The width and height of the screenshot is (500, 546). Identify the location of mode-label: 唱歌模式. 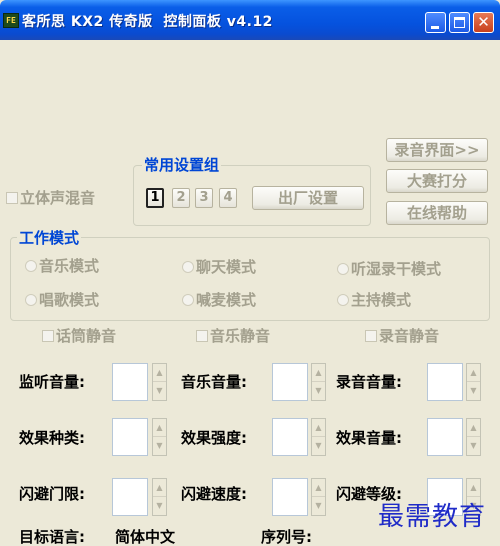
(69, 300).